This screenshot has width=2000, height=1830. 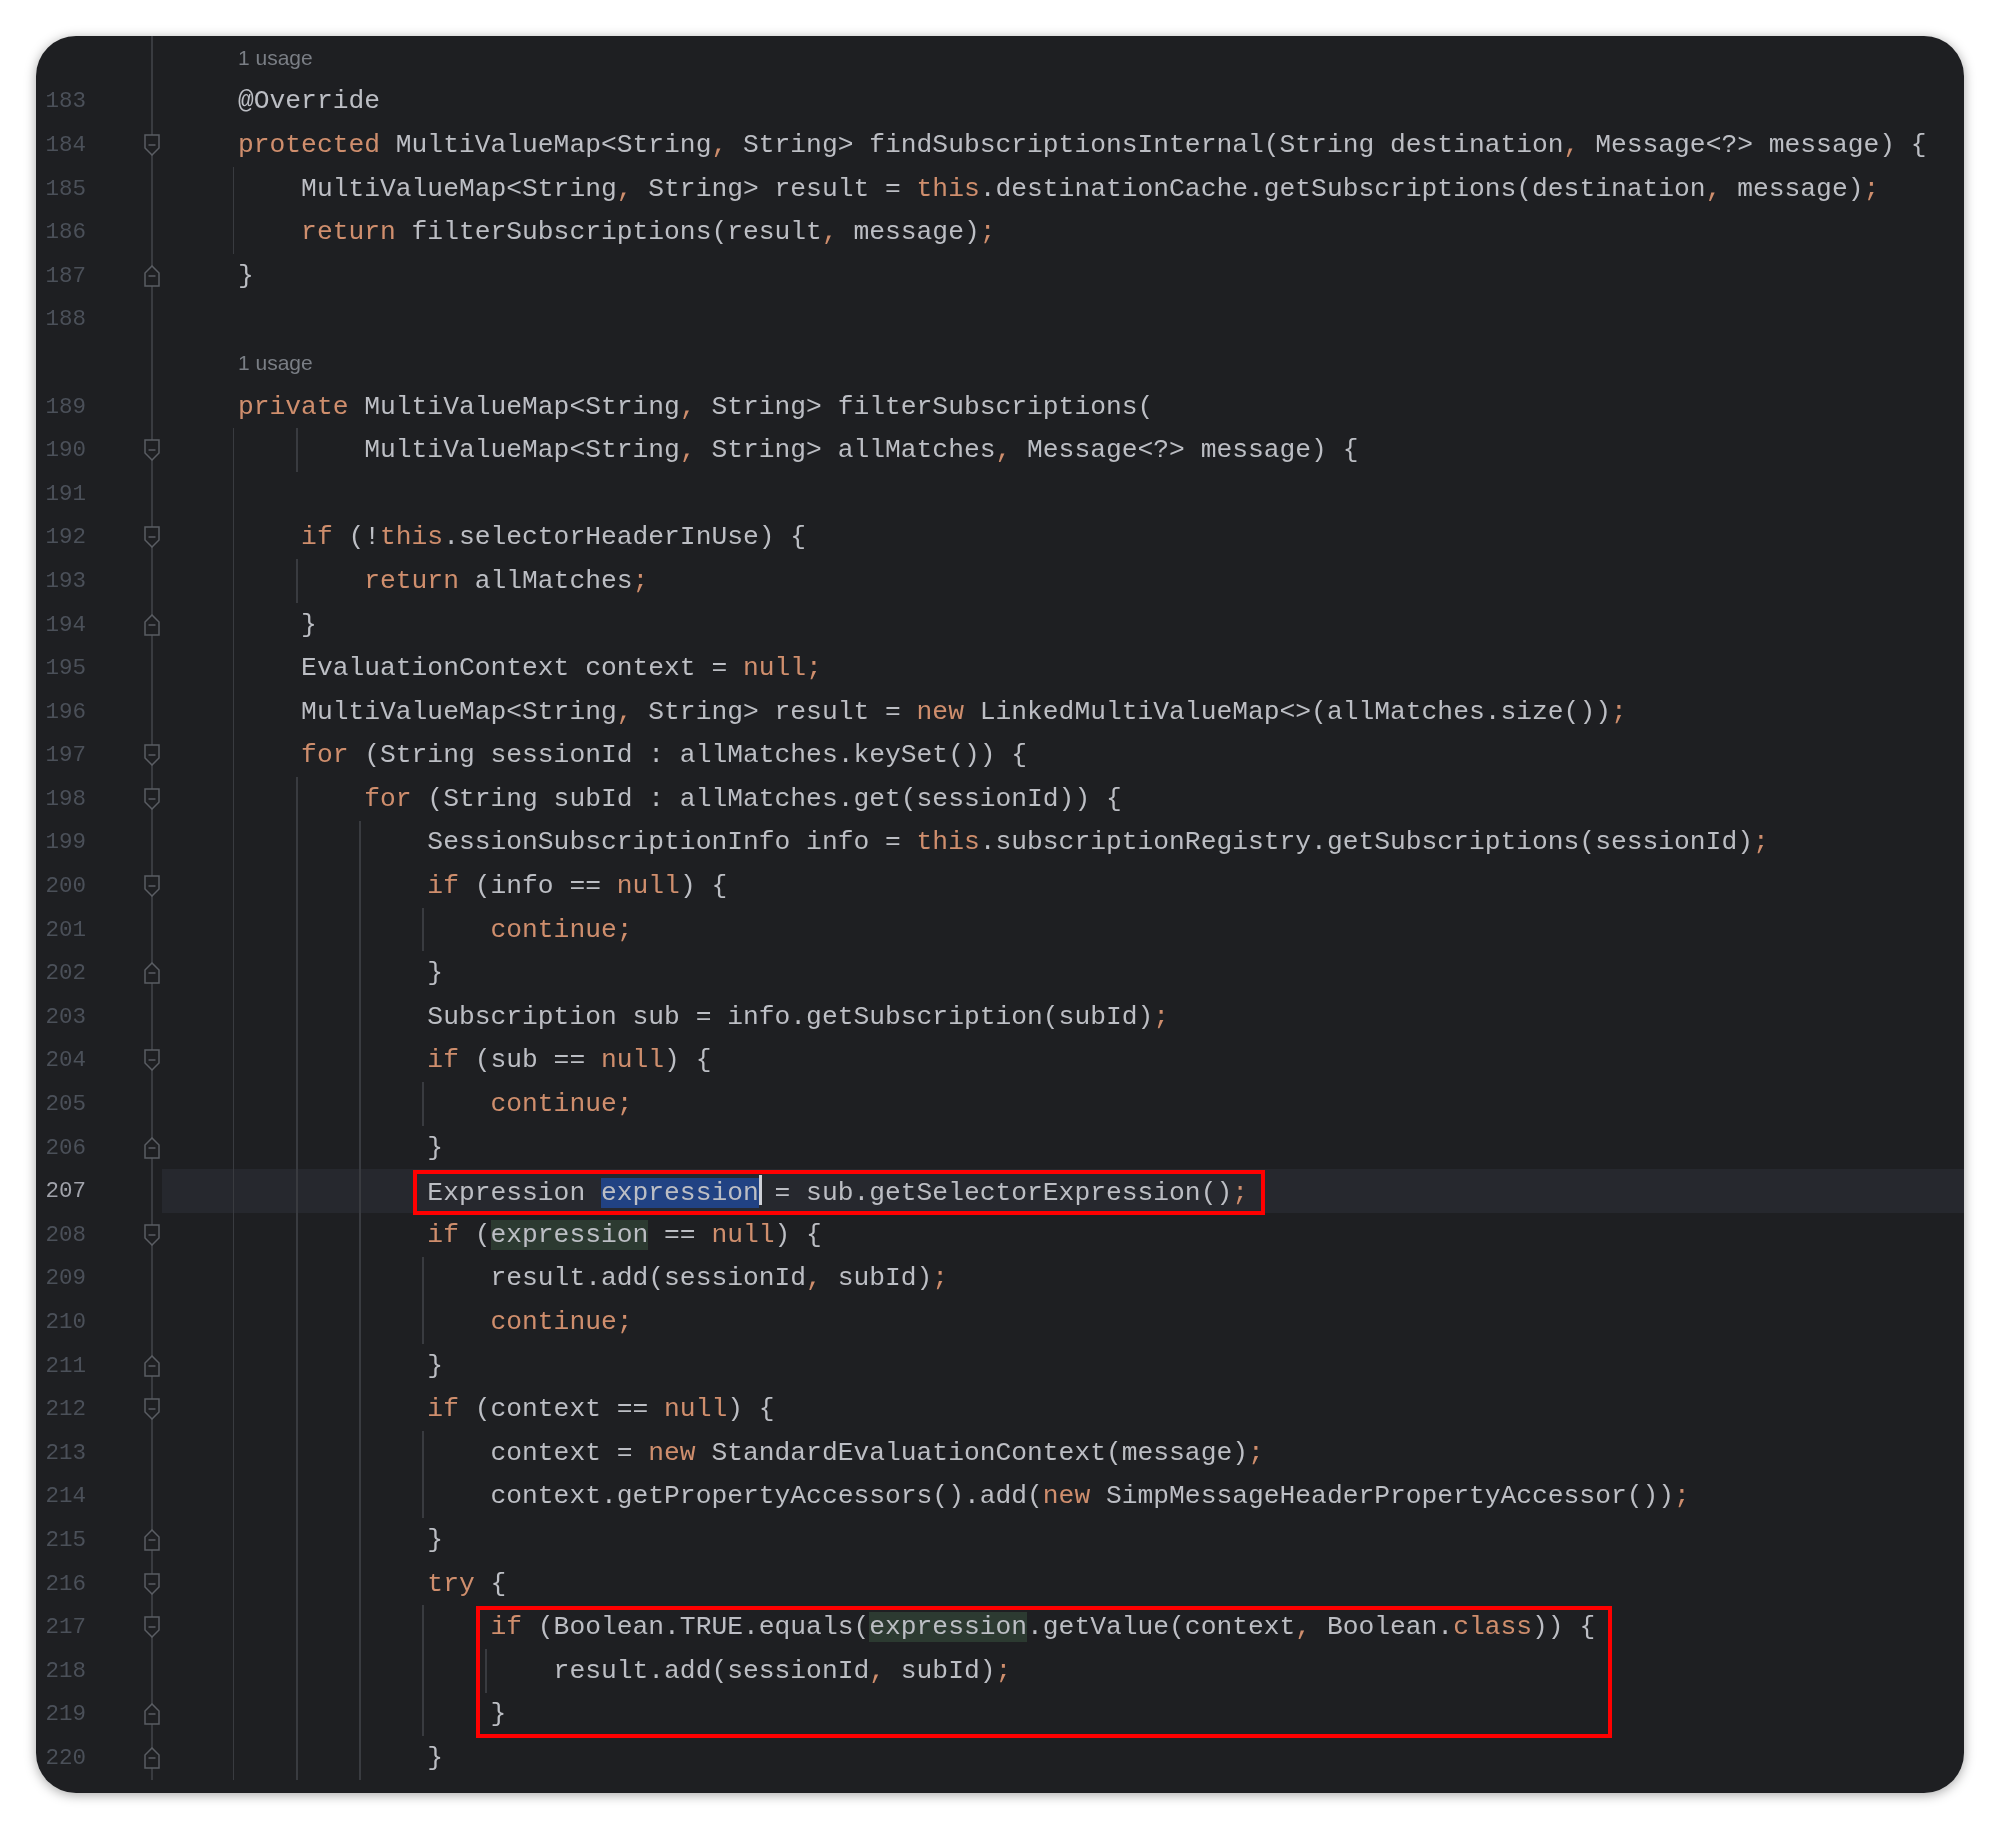 I want to click on code-line: context.getPropertyAccessors().add(new SimpMessageHeaderPropertyAccessor());, so click(x=1089, y=1496).